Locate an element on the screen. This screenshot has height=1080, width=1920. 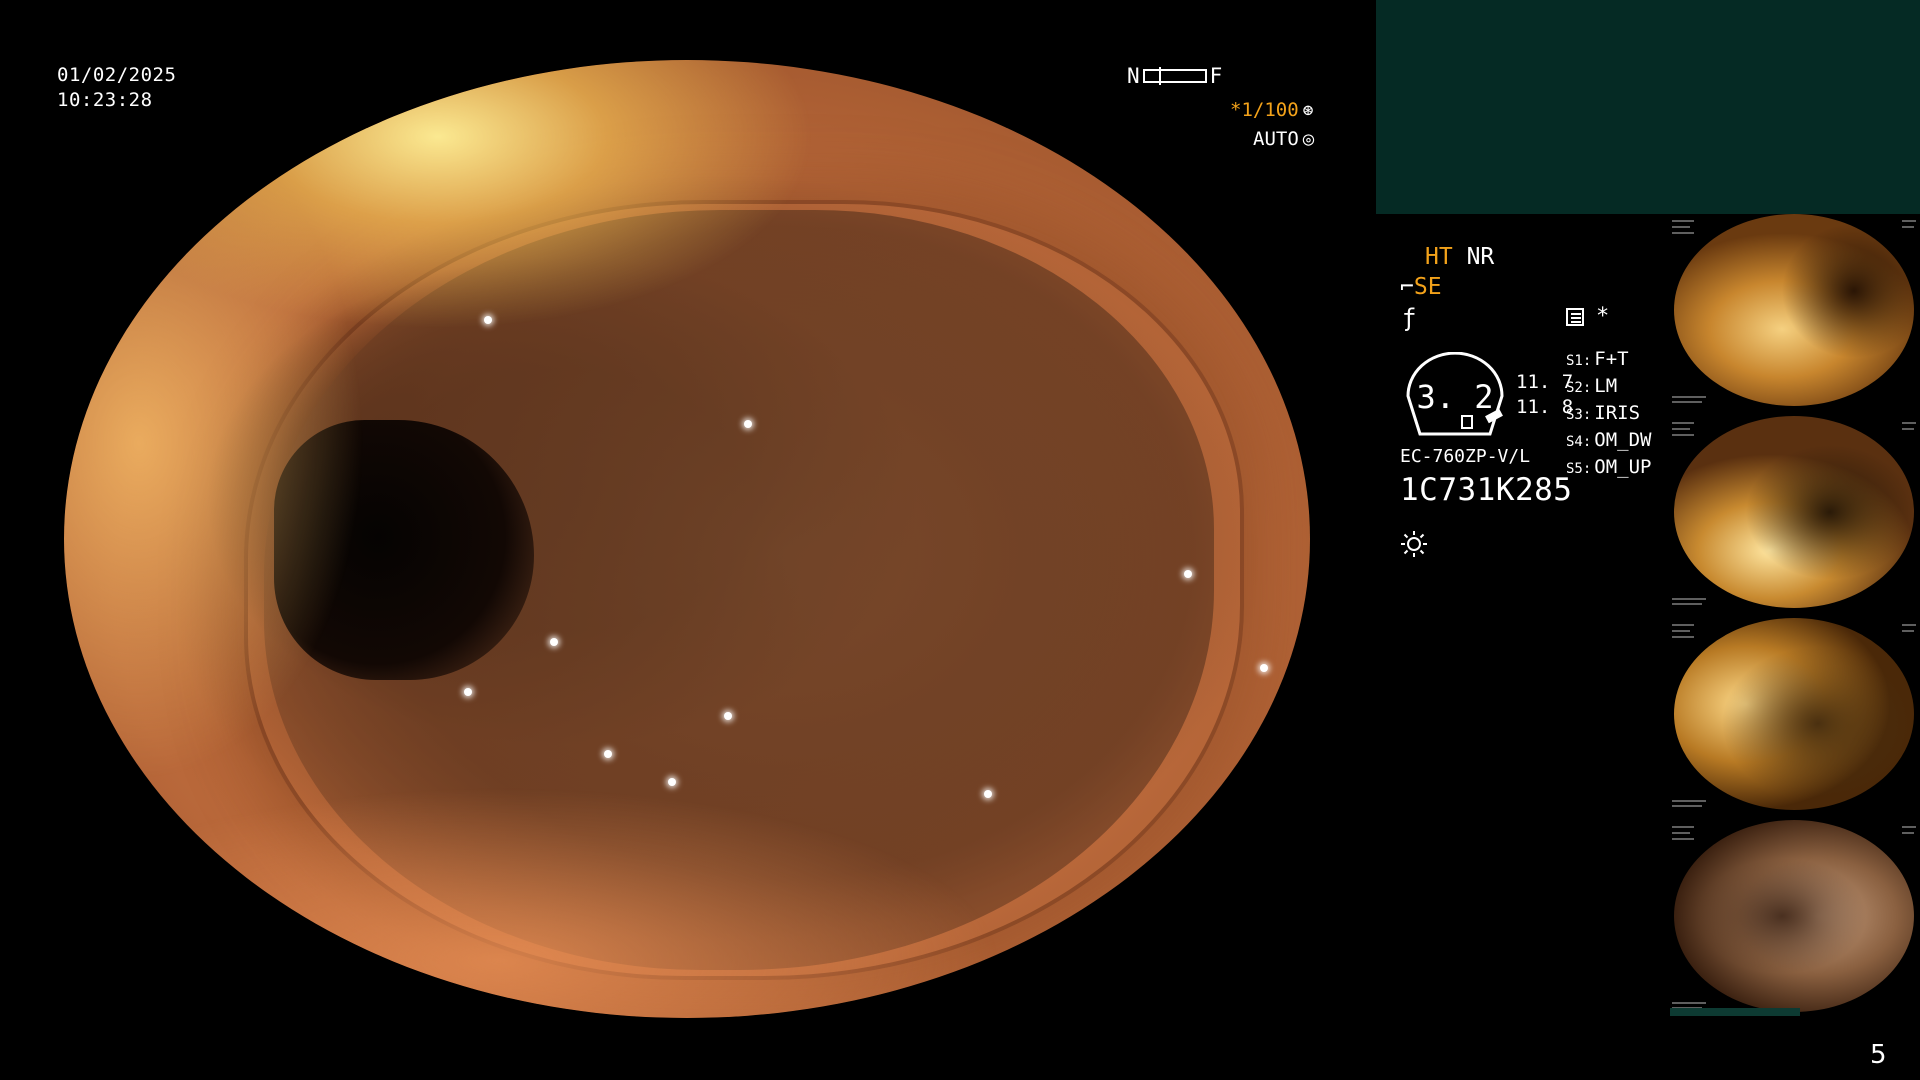
image-mode-icon is located at coordinates (1575, 317).